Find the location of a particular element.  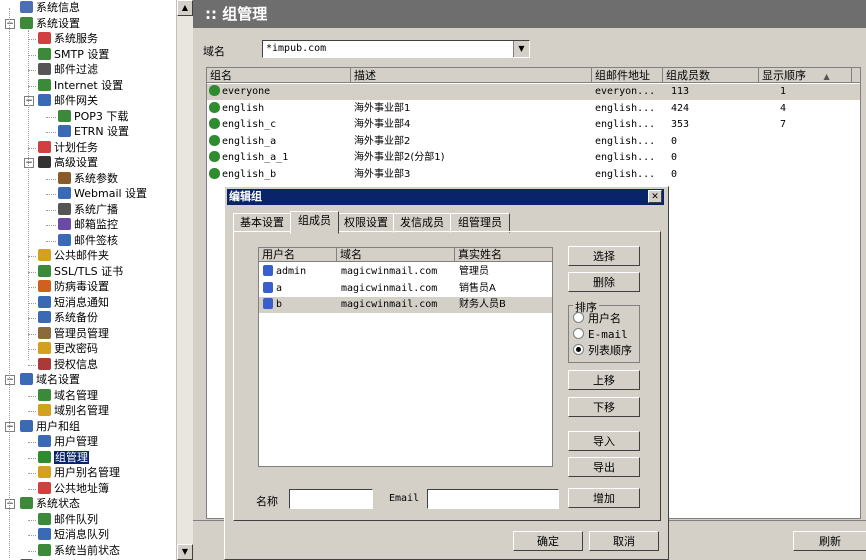

tree-item: 系统备份 is located at coordinates (68, 317).